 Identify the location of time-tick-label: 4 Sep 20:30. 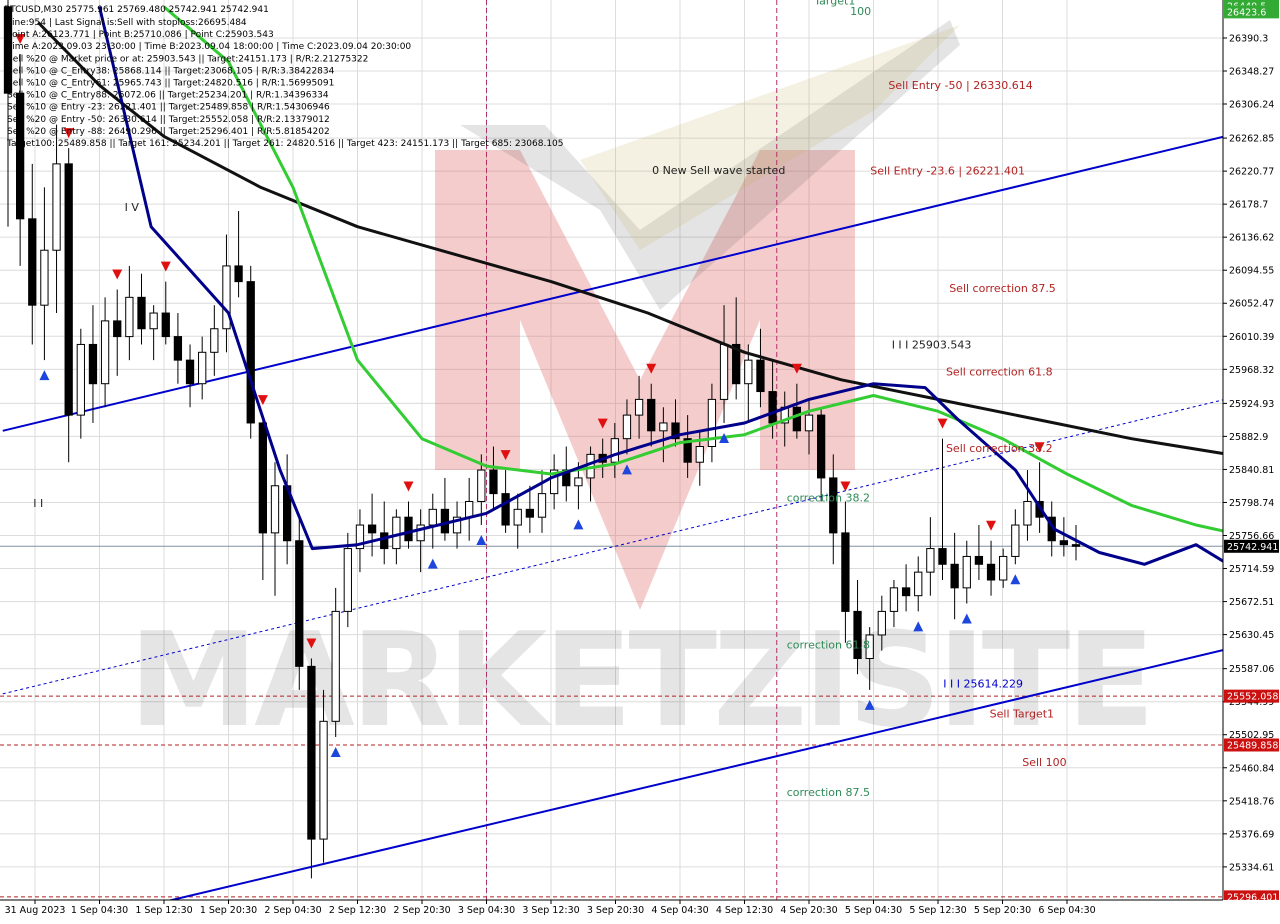
(808, 910).